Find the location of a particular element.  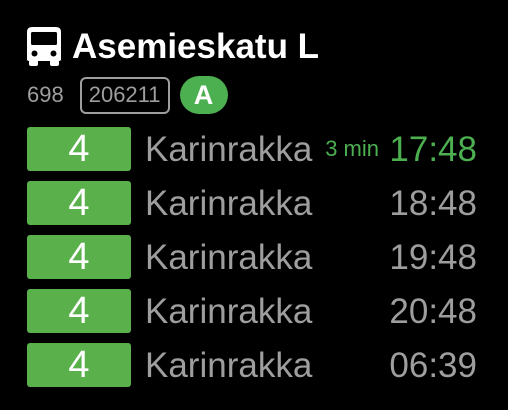

departure-time: 17:48 is located at coordinates (433, 149).